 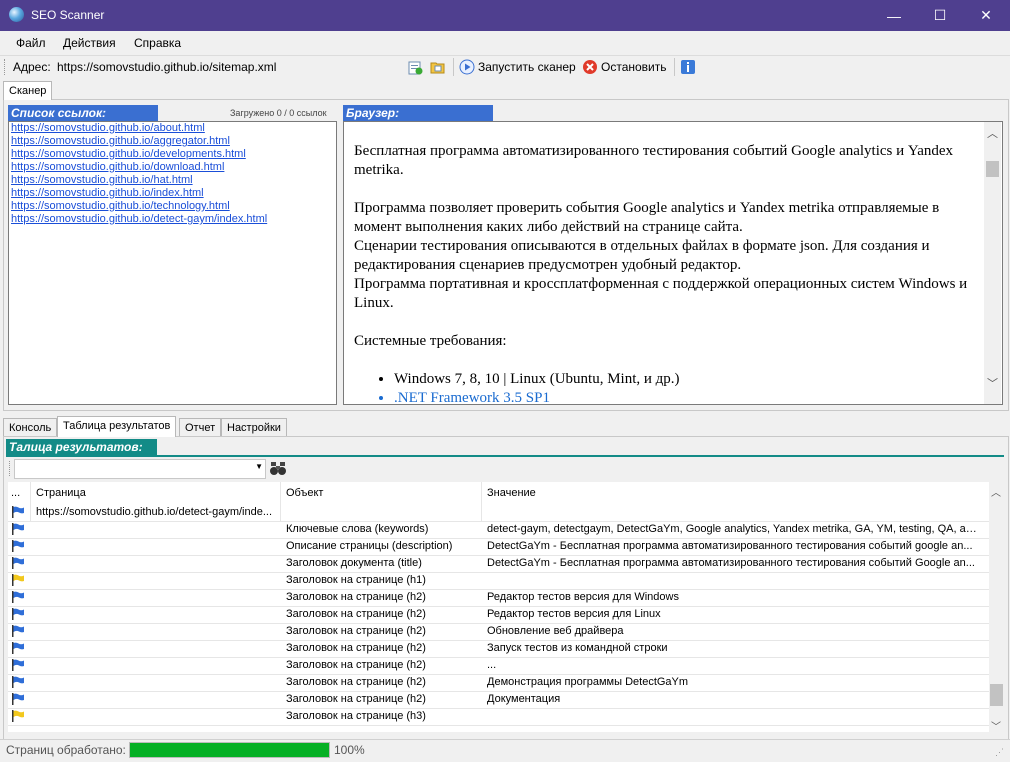 I want to click on requirement-link: .NET Framework 3.5 SP1, so click(x=684, y=396).